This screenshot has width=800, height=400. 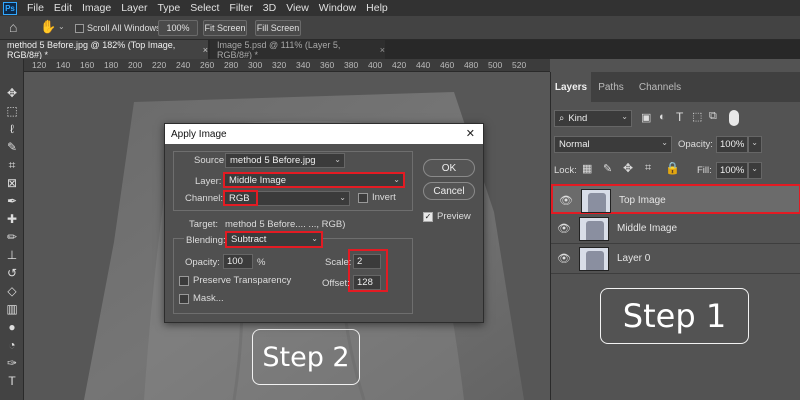 I want to click on menu-image: Image, so click(x=96, y=8).